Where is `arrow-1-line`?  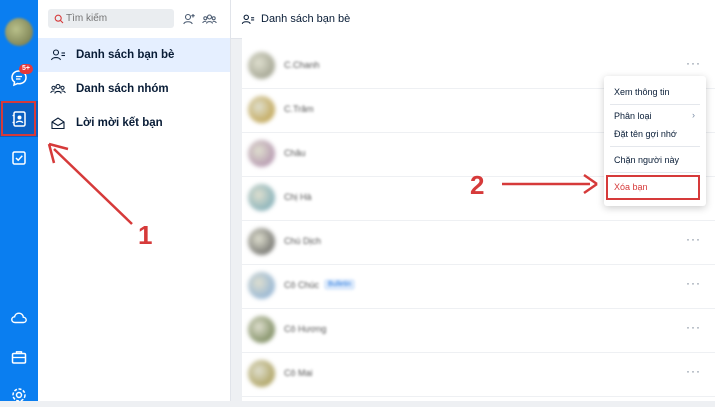
arrow-1-line is located at coordinates (93, 186).